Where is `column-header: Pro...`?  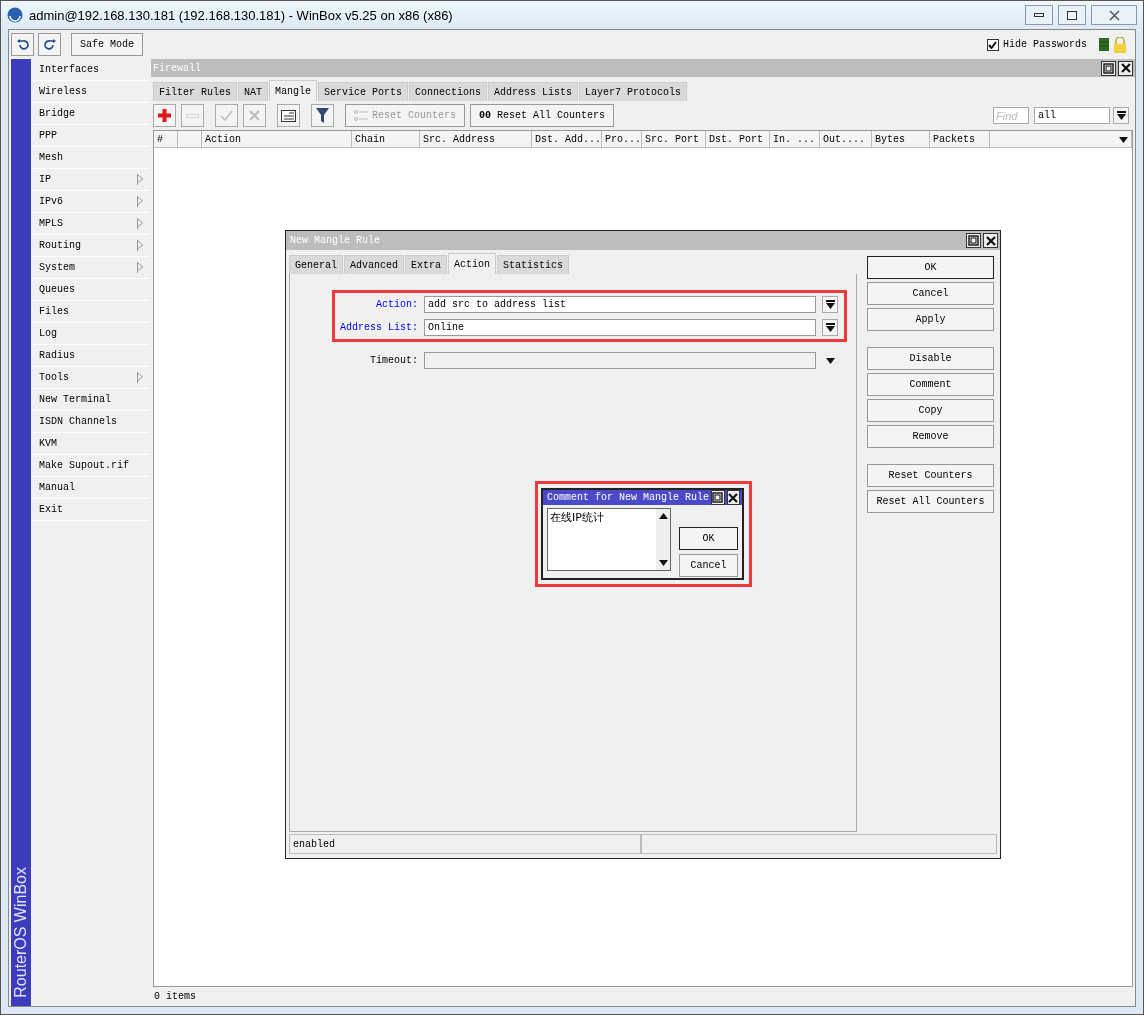 column-header: Pro... is located at coordinates (622, 139).